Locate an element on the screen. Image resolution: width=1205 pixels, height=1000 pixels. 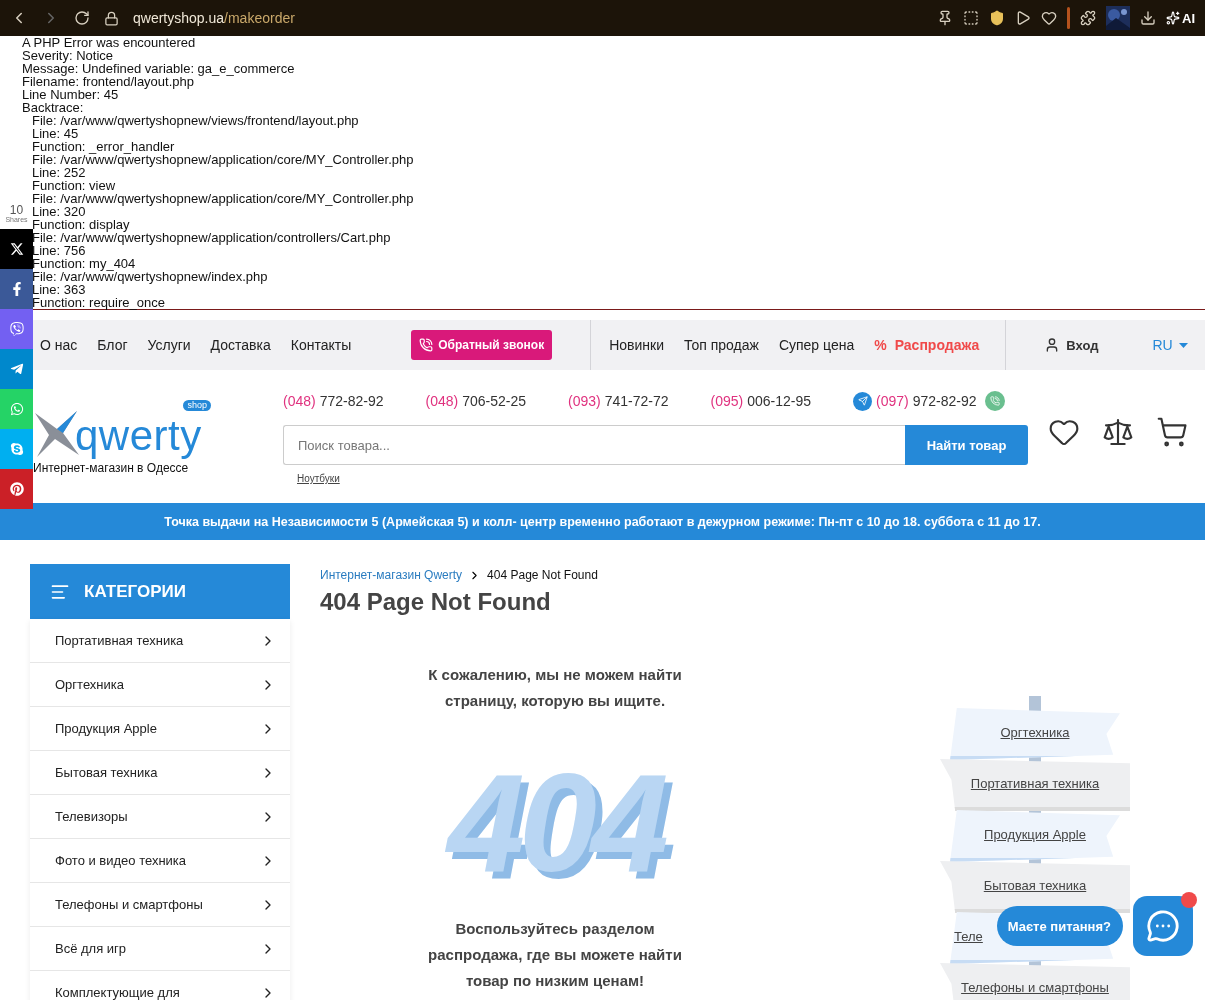
phone-link: (097) 972-82-92 is located at coordinates (929, 401).